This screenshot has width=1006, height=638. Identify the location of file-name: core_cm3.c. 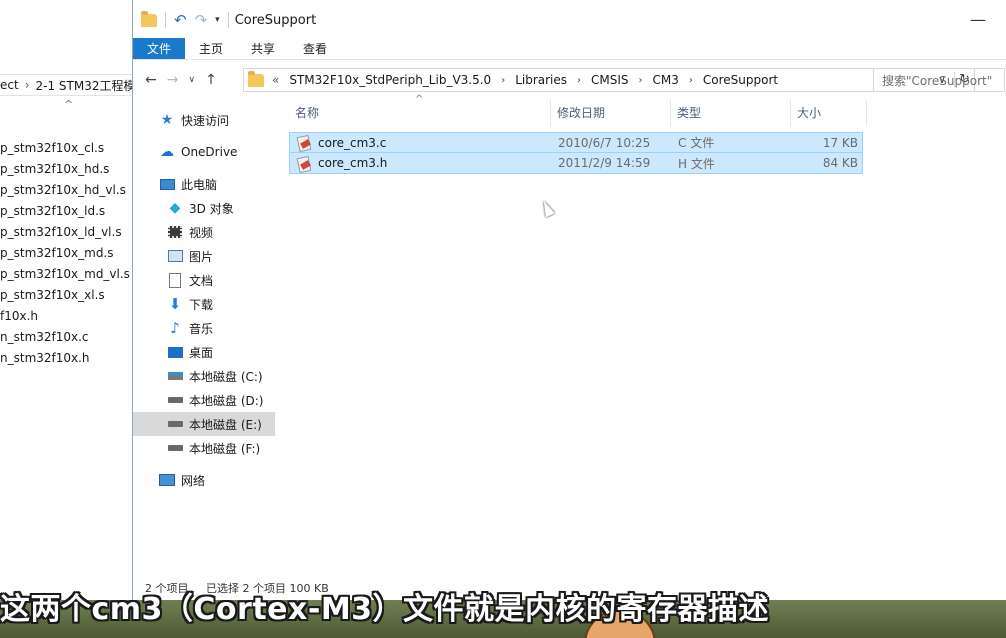
(352, 142).